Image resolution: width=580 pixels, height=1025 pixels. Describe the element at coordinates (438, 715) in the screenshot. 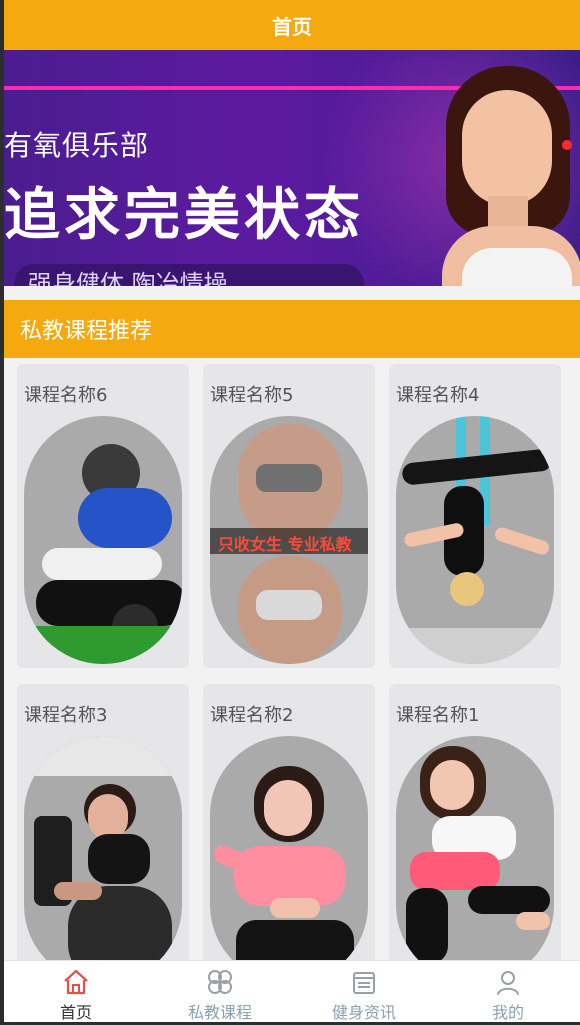

I see `course-title: 课程名称1` at that location.